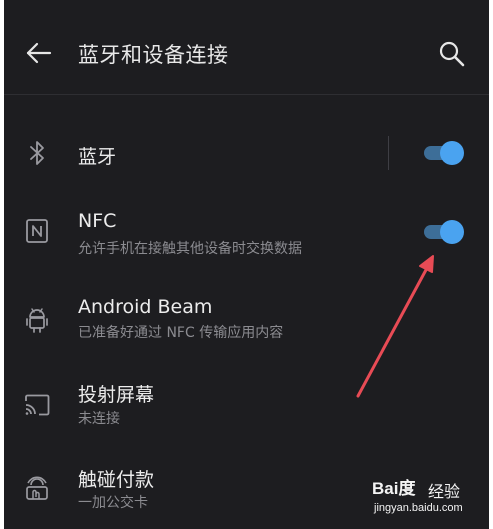 The image size is (493, 529). I want to click on tap-pay-subtitle: 一加公交卡, so click(113, 503).